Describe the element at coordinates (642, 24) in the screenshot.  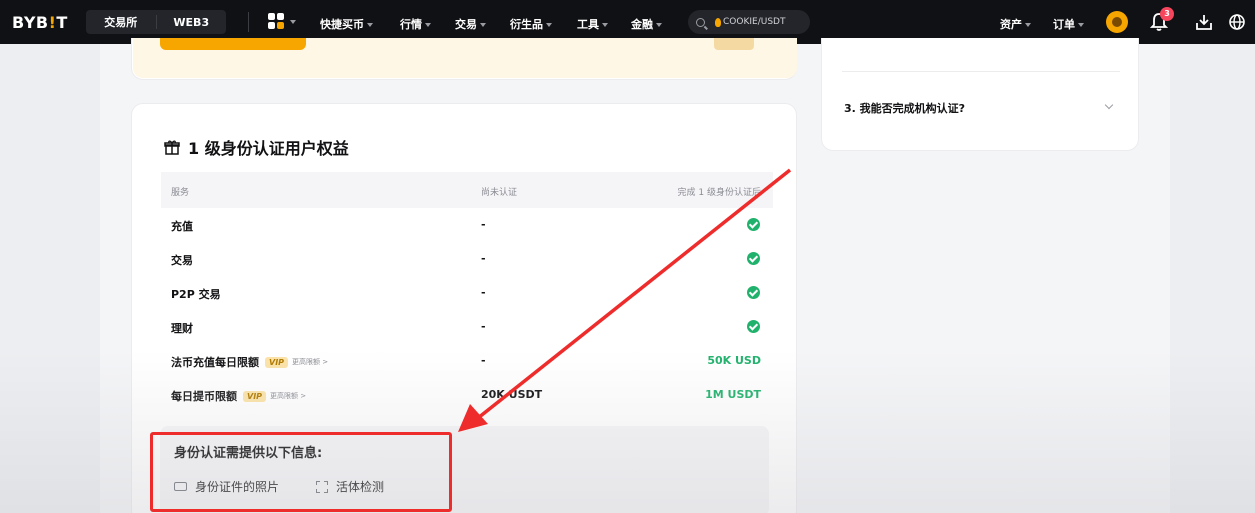
I see `nav-finance-label: 金融` at that location.